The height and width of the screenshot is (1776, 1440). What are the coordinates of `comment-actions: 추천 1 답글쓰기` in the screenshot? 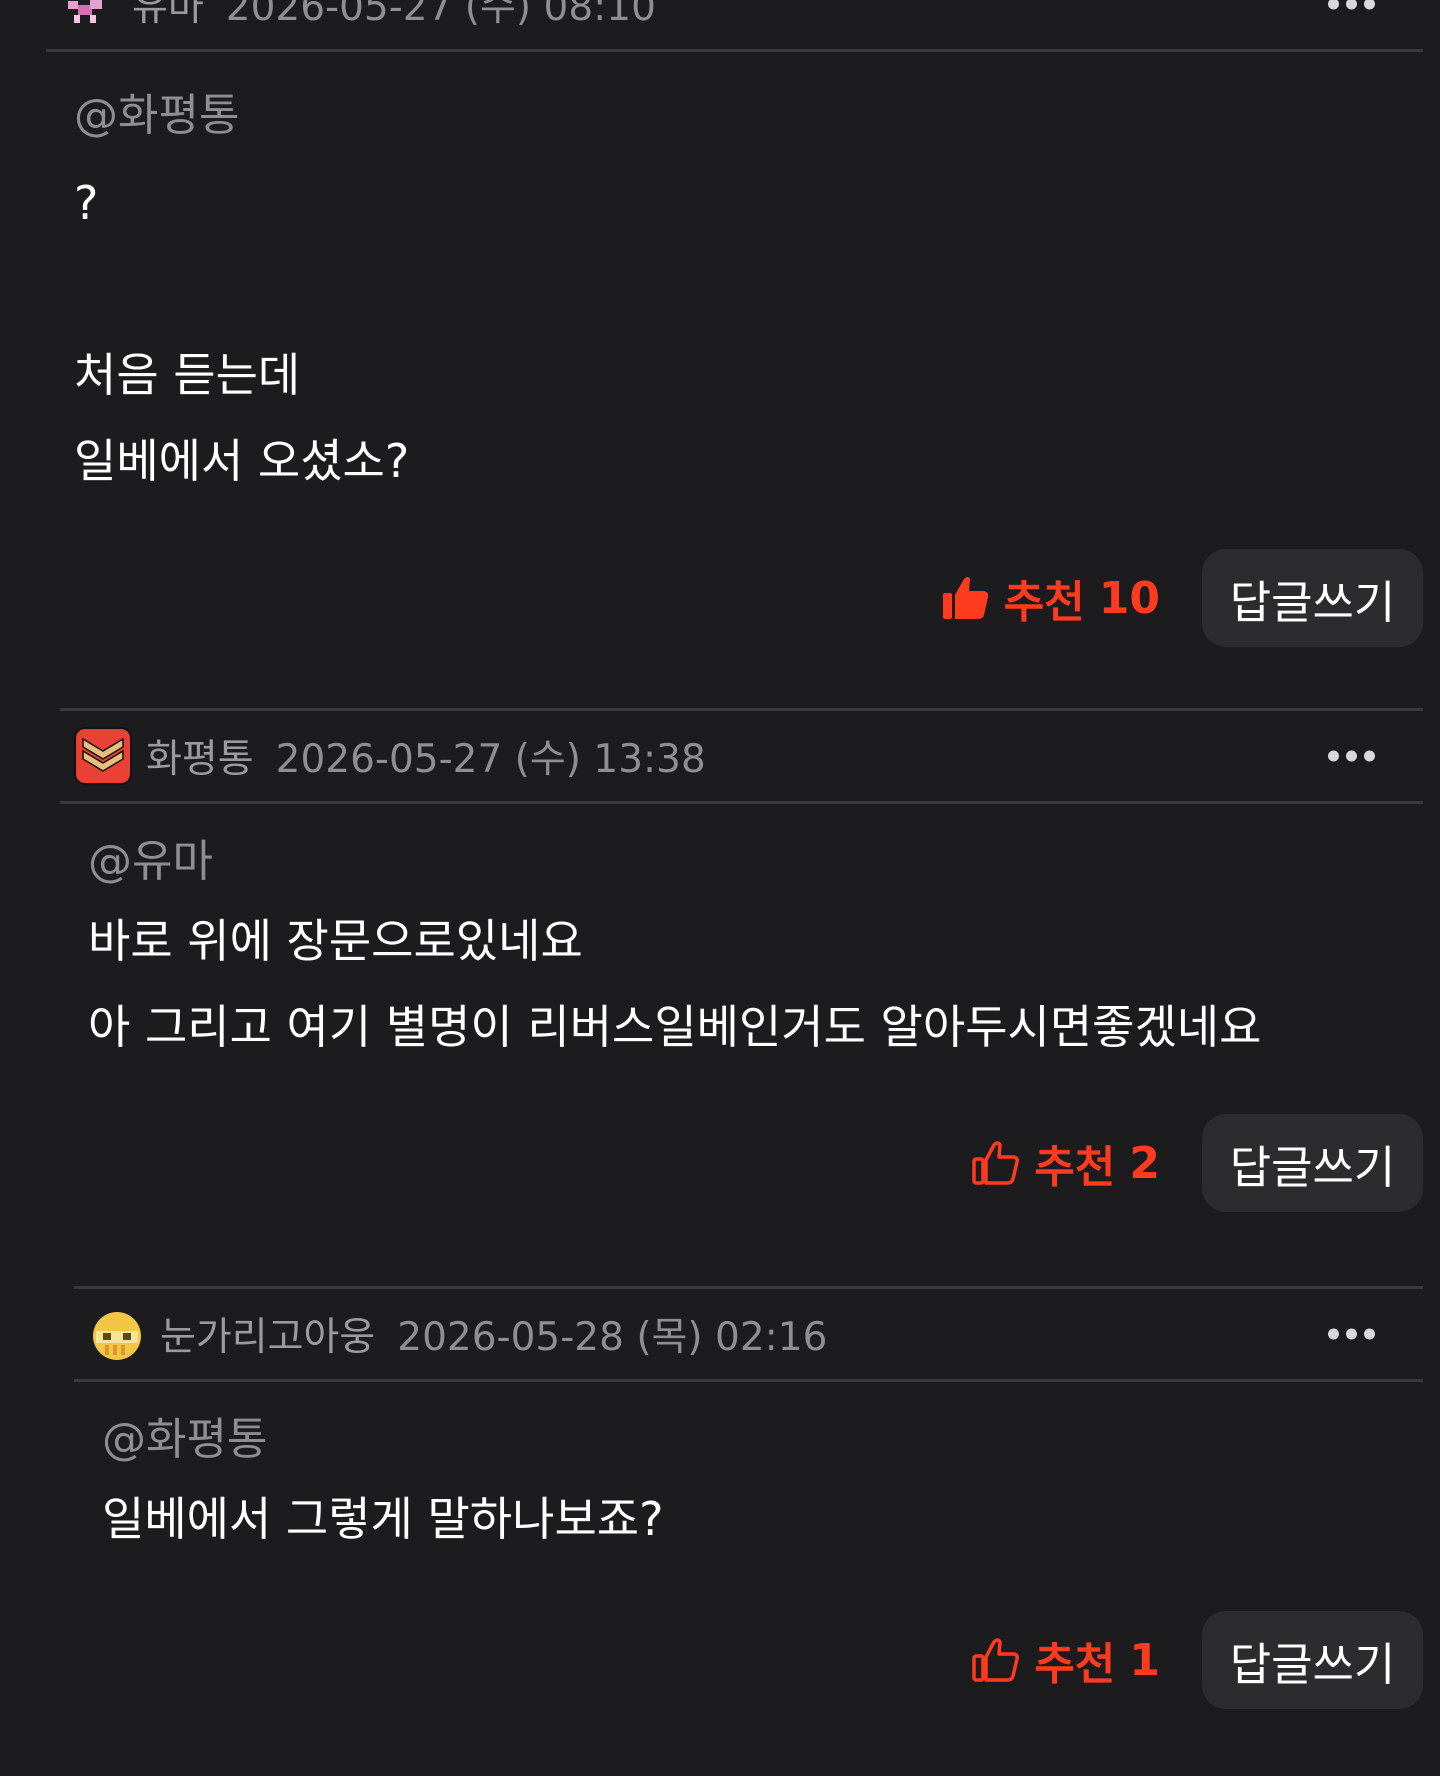 It's located at (748, 1660).